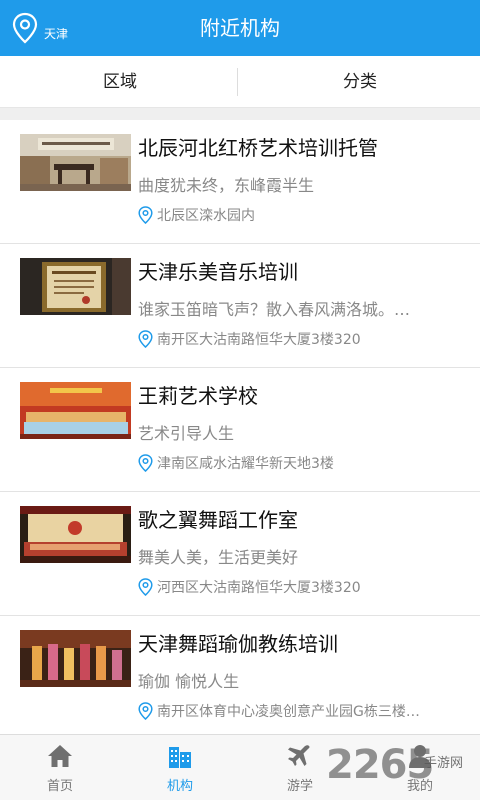 The image size is (480, 800). Describe the element at coordinates (218, 272) in the screenshot. I see `item-name: 天津乐美音乐培训` at that location.